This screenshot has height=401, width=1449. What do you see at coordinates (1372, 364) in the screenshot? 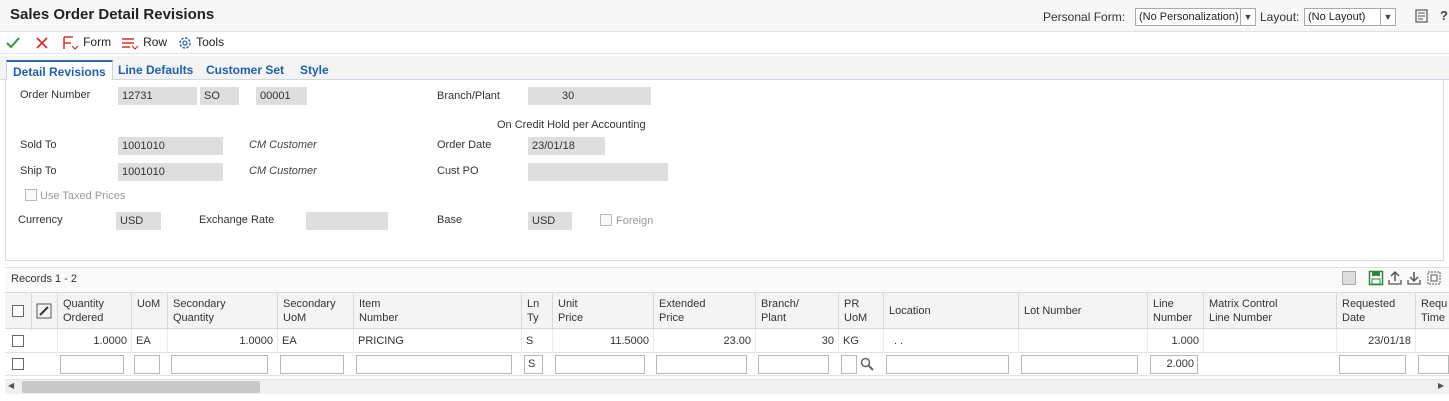
I see `input-requested-date` at bounding box center [1372, 364].